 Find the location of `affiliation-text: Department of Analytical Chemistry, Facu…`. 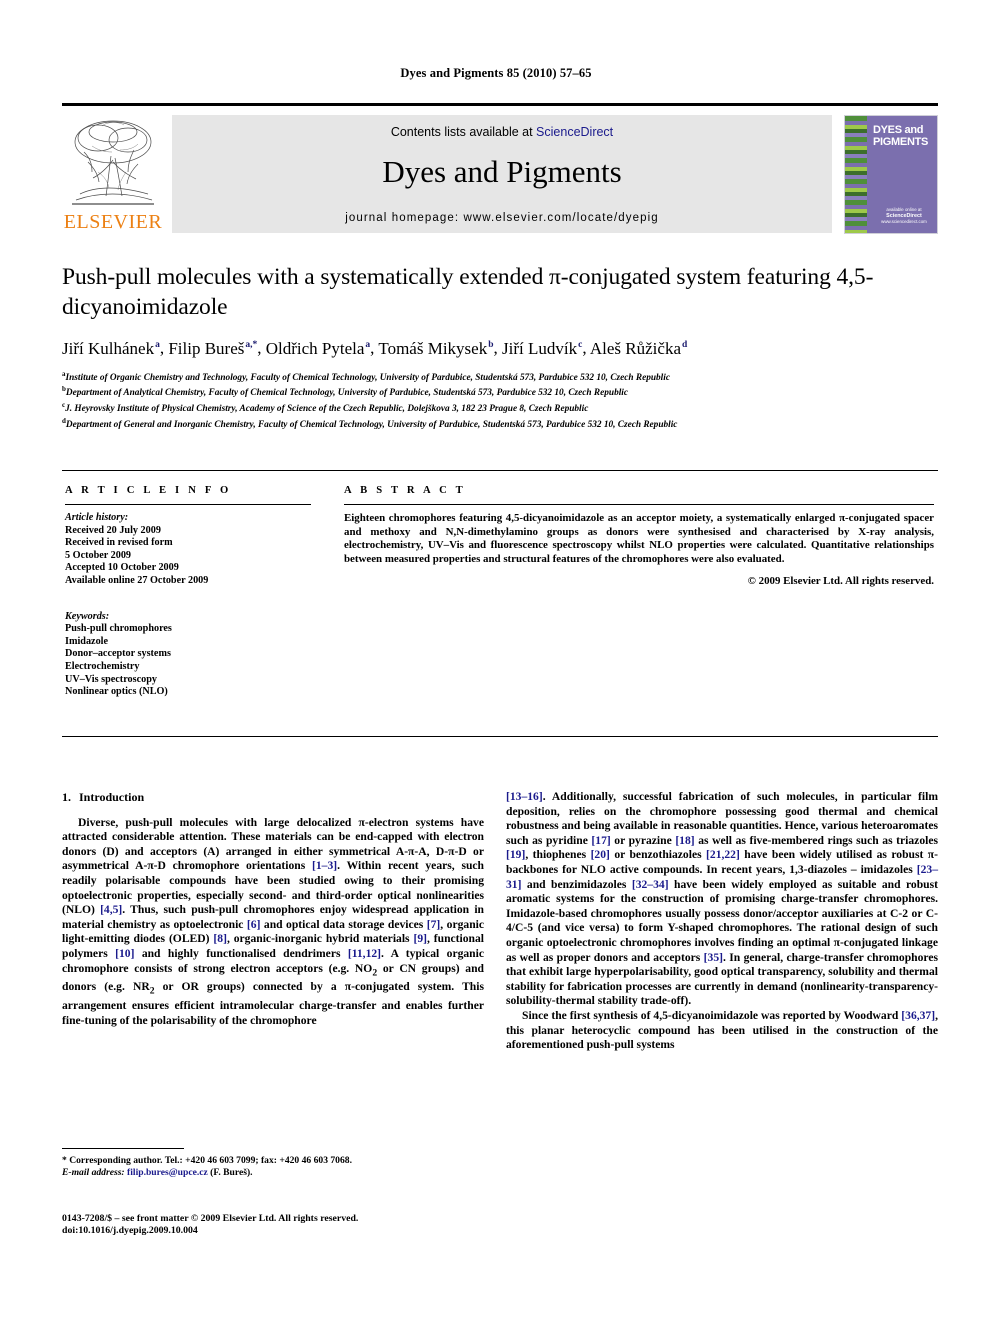

affiliation-text: Department of Analytical Chemistry, Facu… is located at coordinates (347, 393).